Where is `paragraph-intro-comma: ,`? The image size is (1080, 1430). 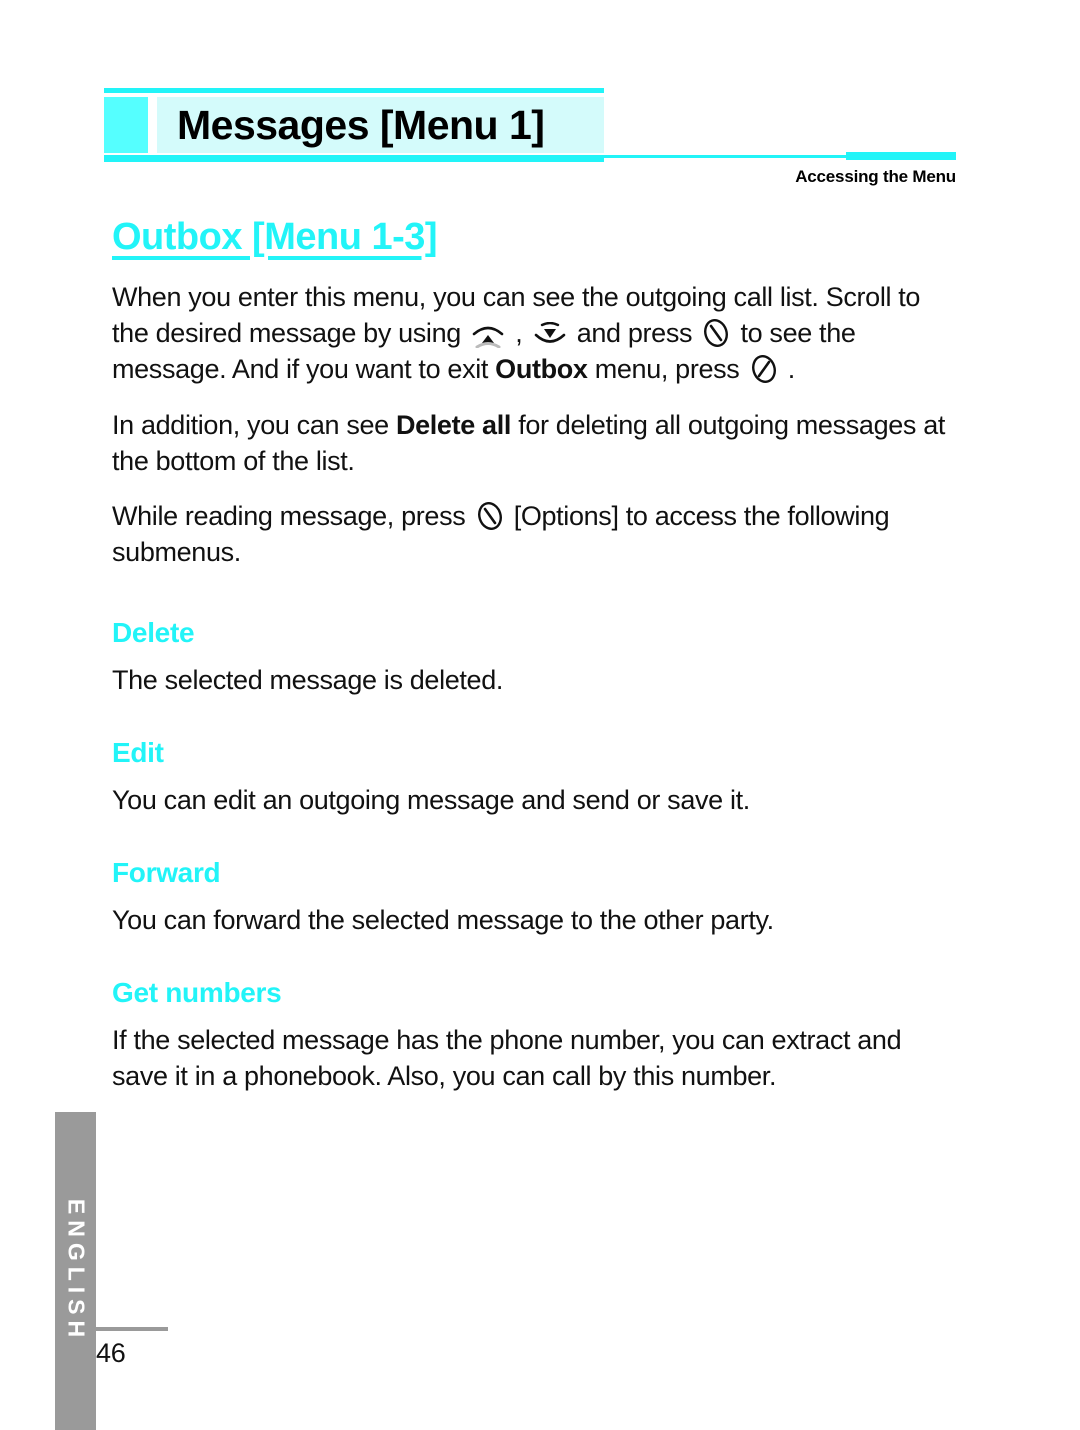 paragraph-intro-comma: , is located at coordinates (519, 332).